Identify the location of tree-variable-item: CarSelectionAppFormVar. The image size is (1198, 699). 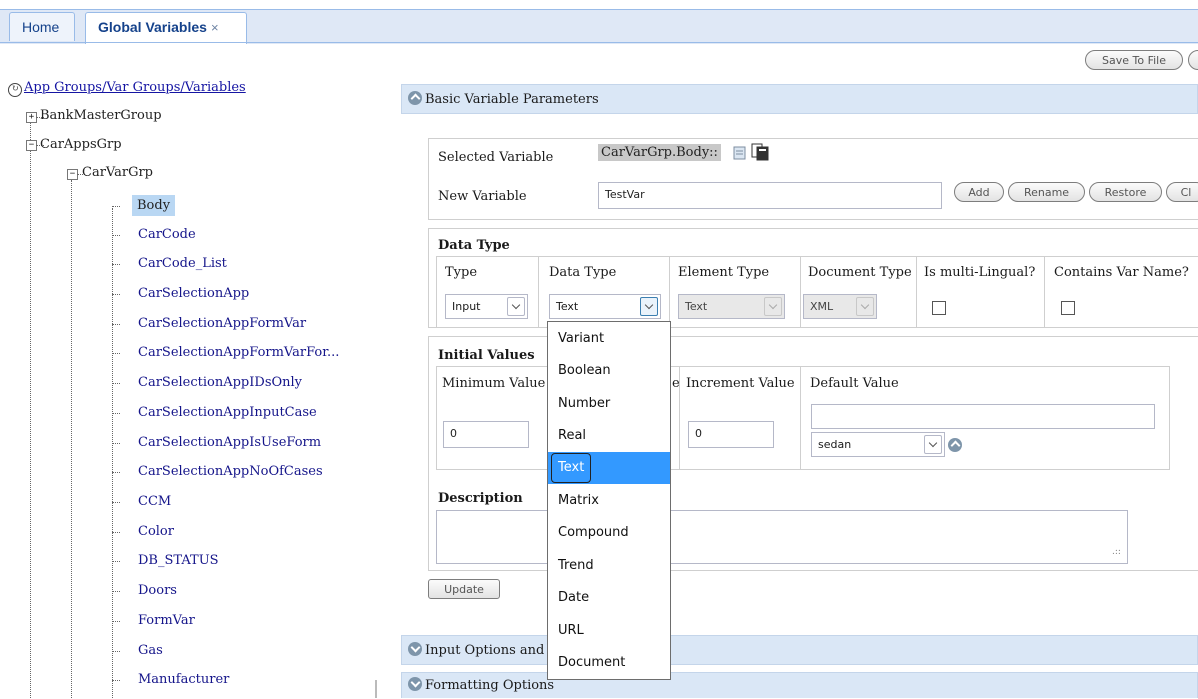
(222, 323).